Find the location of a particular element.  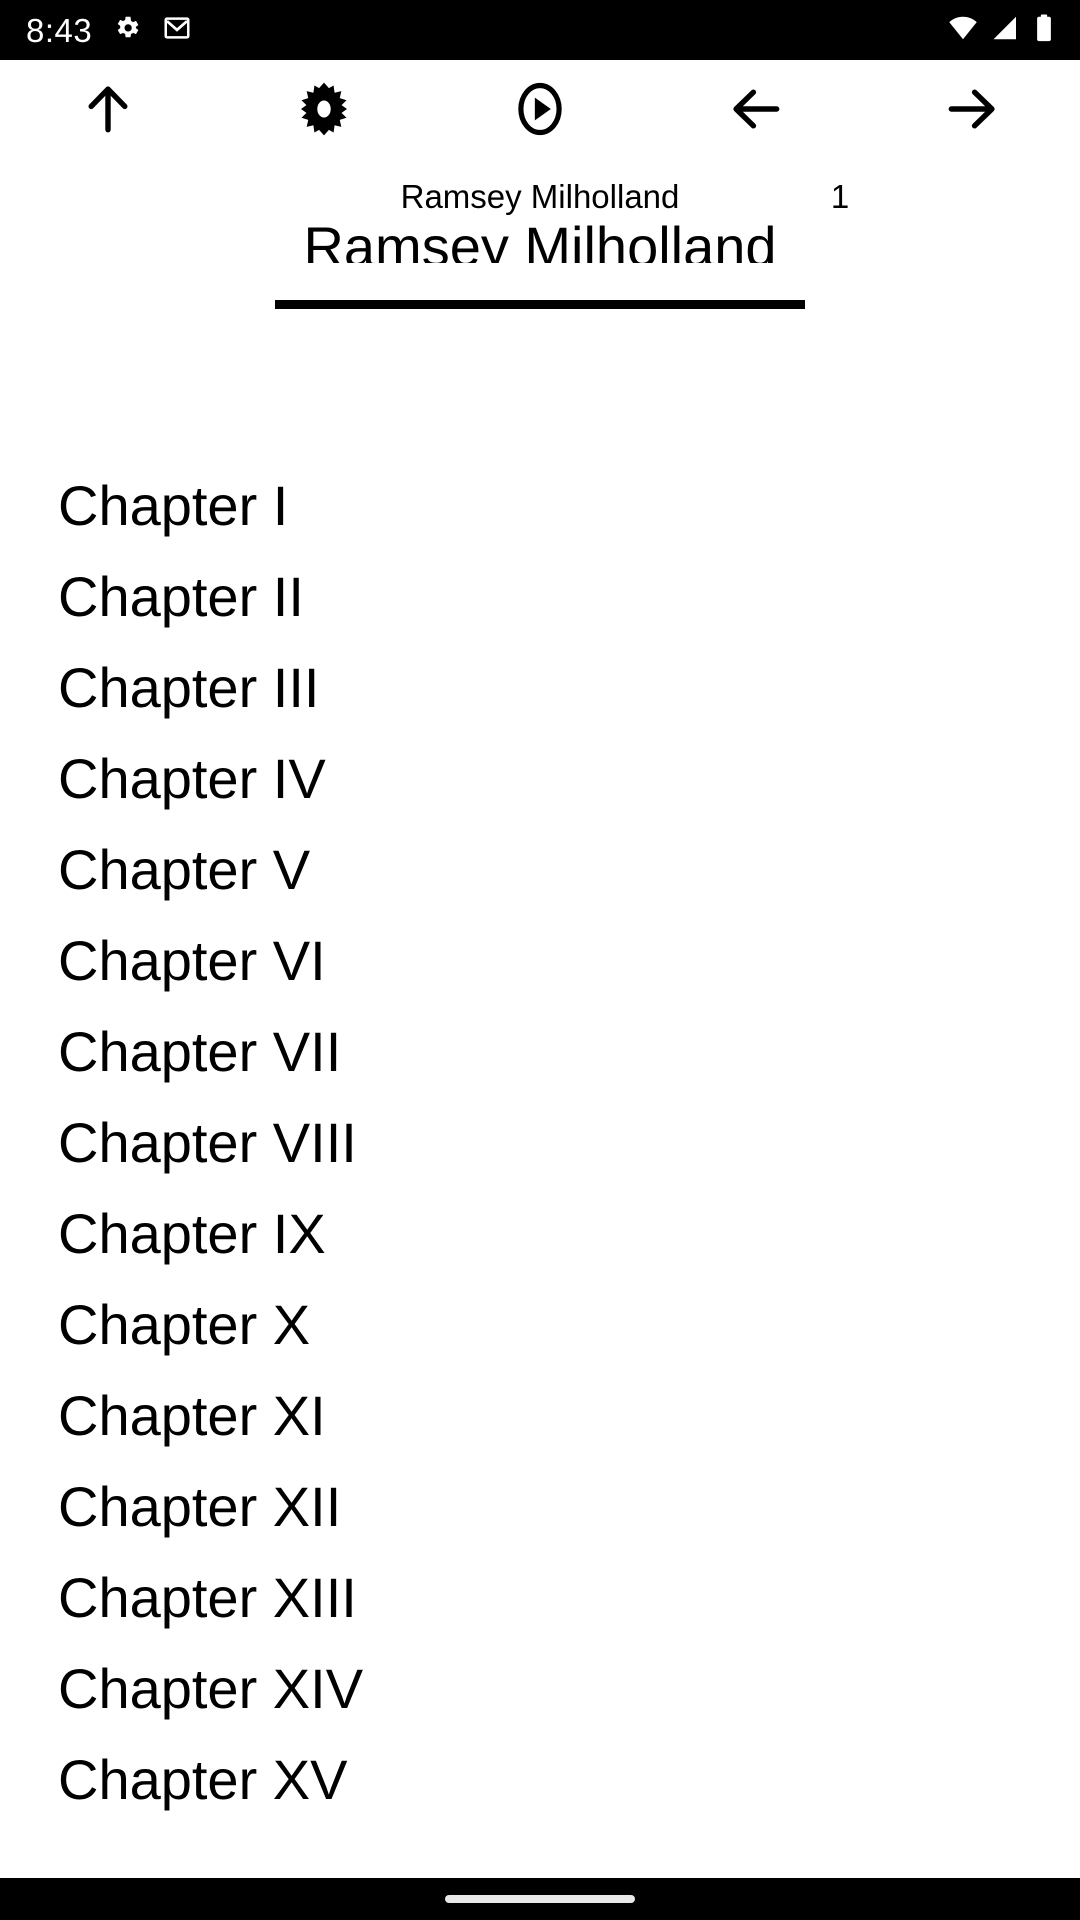

settings-button is located at coordinates (324, 110).